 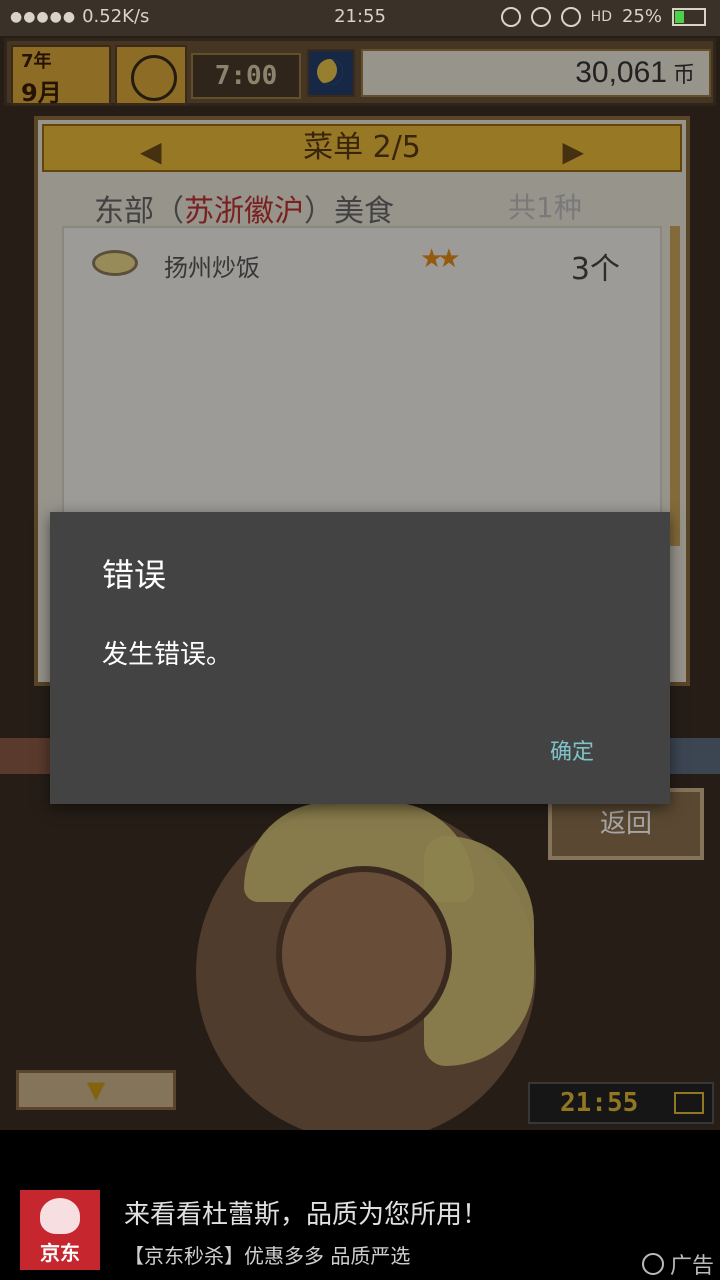 I want to click on confirm-button: 确定, so click(x=572, y=750).